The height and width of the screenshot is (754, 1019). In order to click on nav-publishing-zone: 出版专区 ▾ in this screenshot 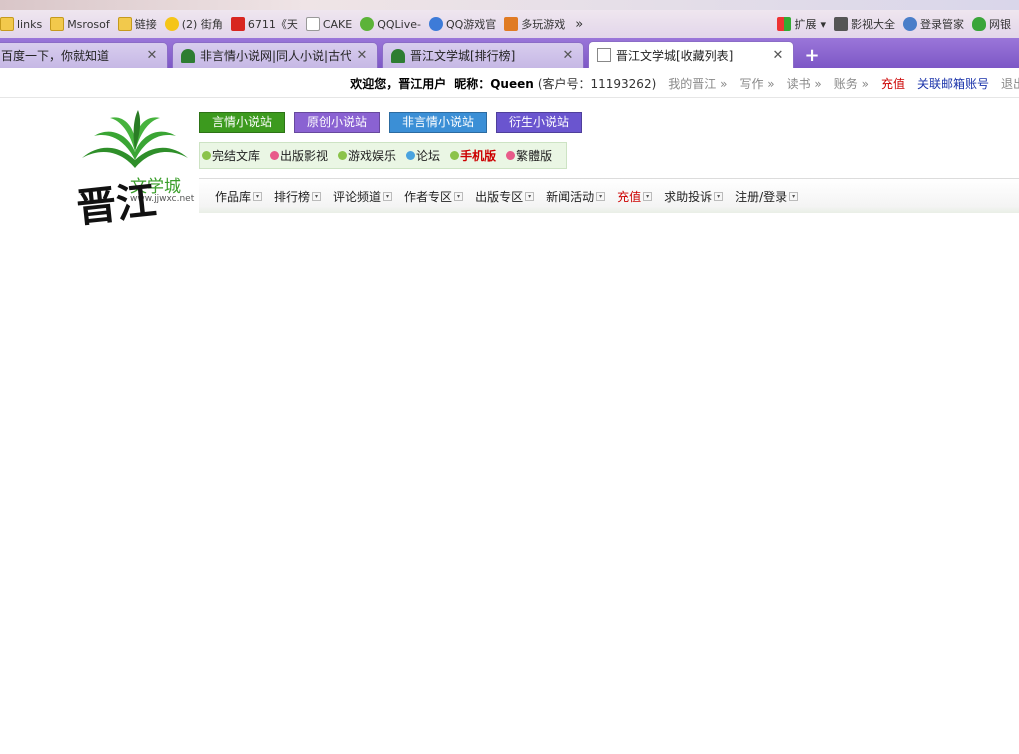, I will do `click(505, 196)`.